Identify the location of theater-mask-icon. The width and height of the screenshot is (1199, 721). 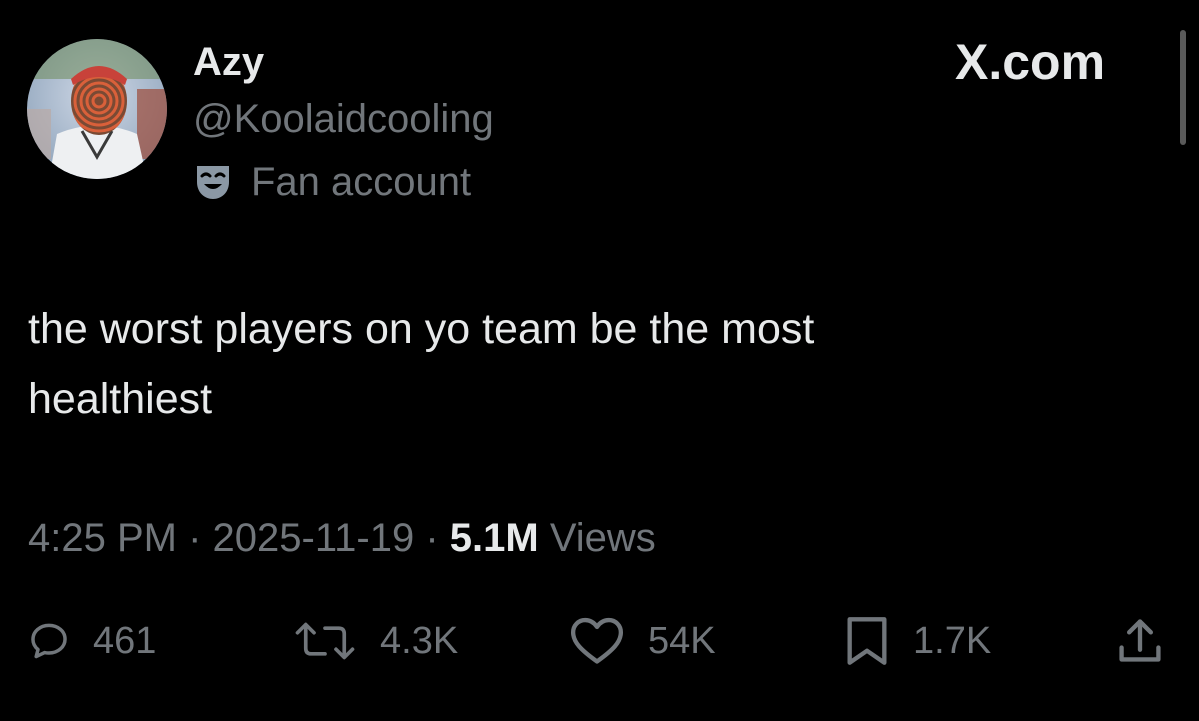
(213, 182).